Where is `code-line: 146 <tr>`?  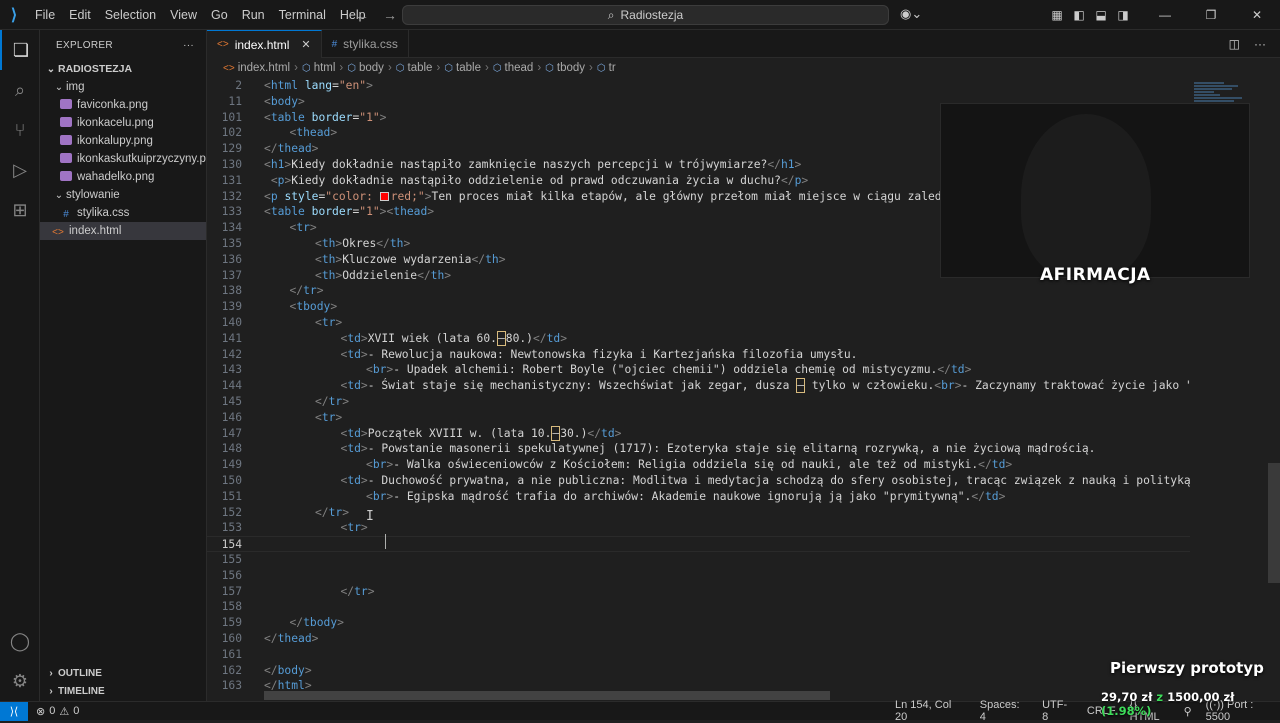 code-line: 146 <tr> is located at coordinates (698, 418).